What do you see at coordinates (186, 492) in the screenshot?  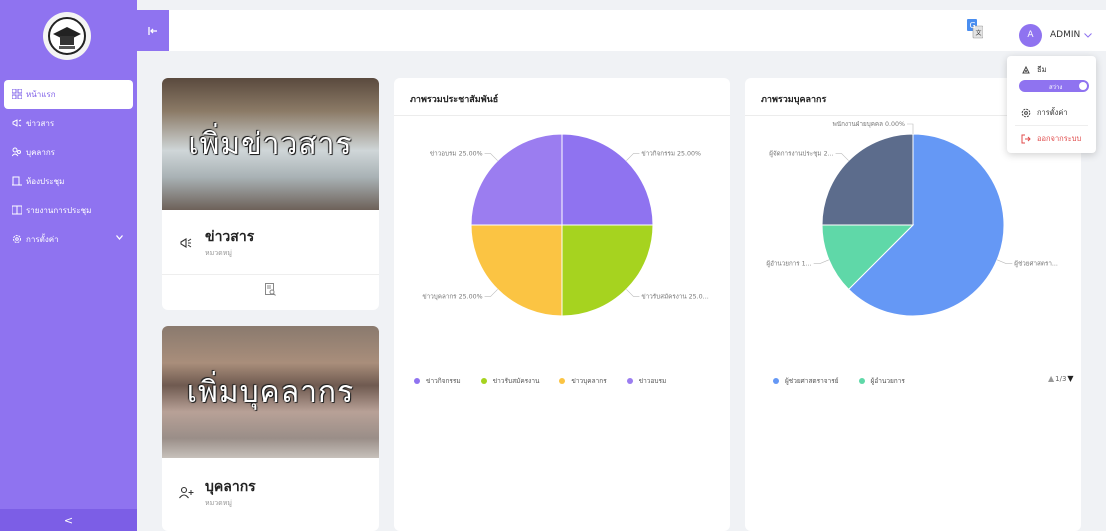 I see `add-user-icon` at bounding box center [186, 492].